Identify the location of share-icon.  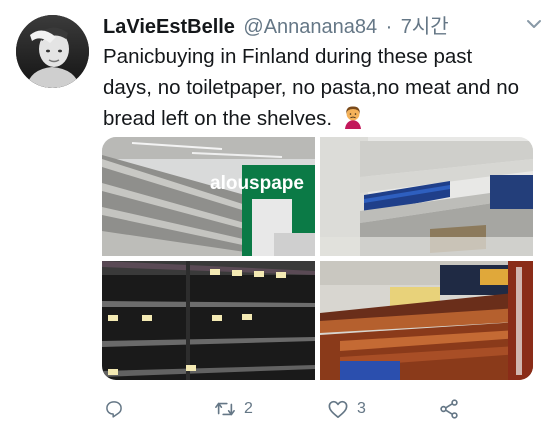
(449, 409).